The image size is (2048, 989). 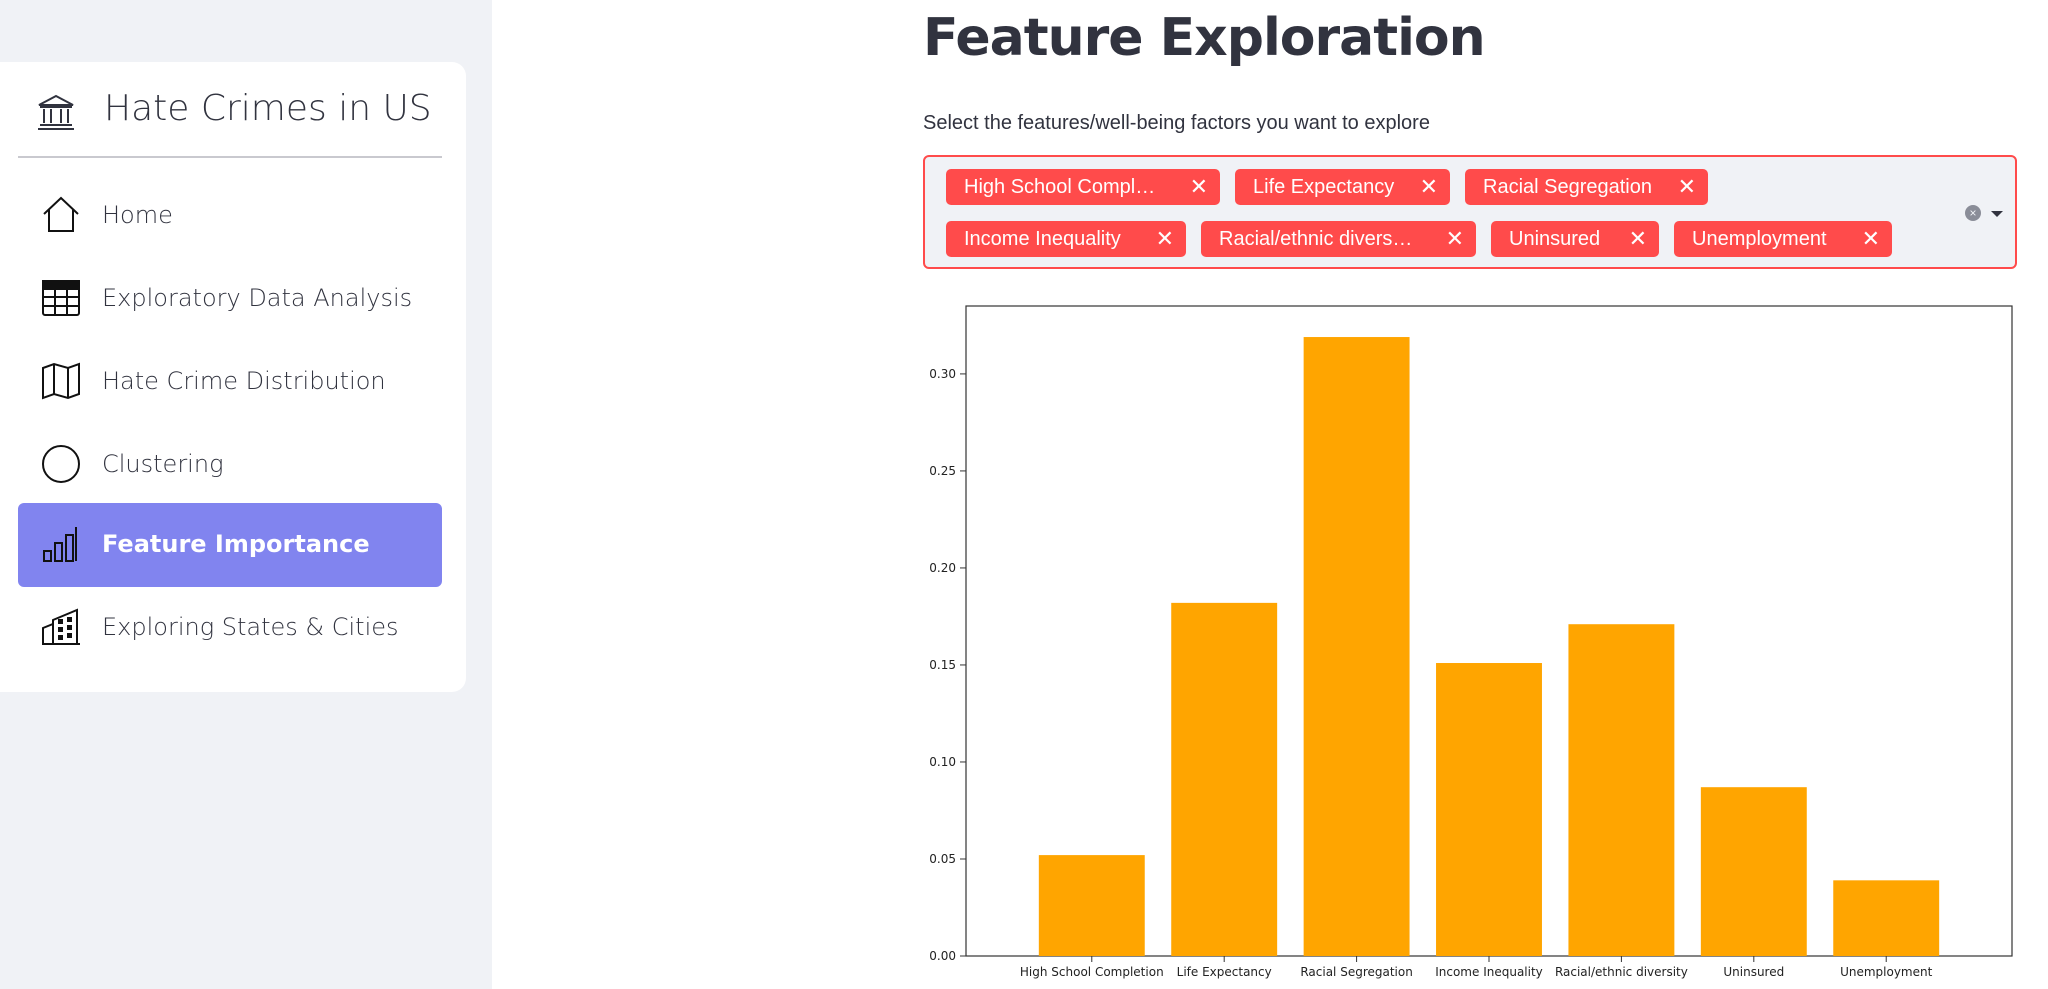 I want to click on nav-item-feature-importance: Feature Importance, so click(x=230, y=545).